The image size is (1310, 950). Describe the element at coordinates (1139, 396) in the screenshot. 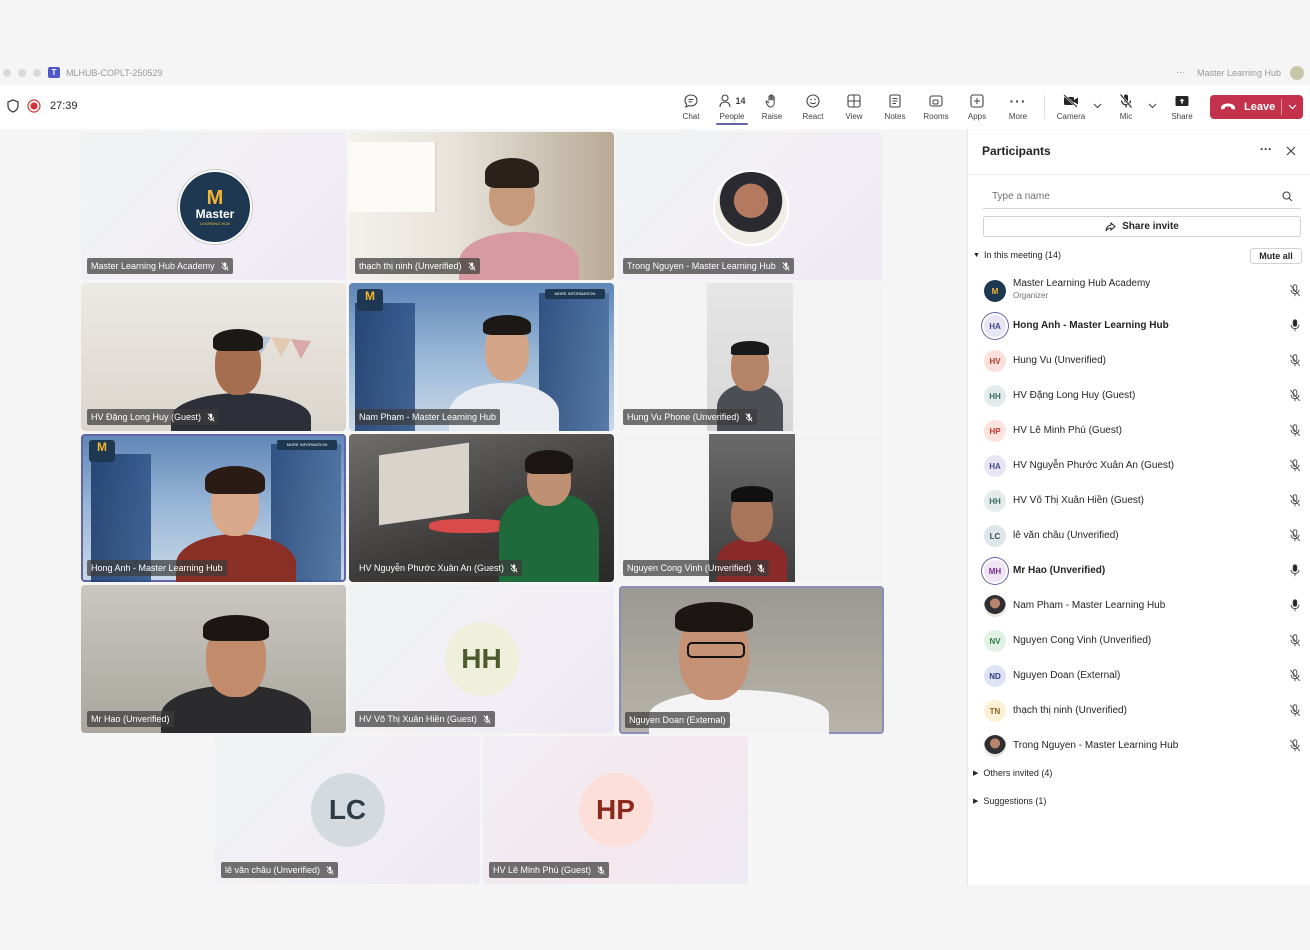

I see `participant-row: HH HV Đặng Long Huy (Guest)` at that location.